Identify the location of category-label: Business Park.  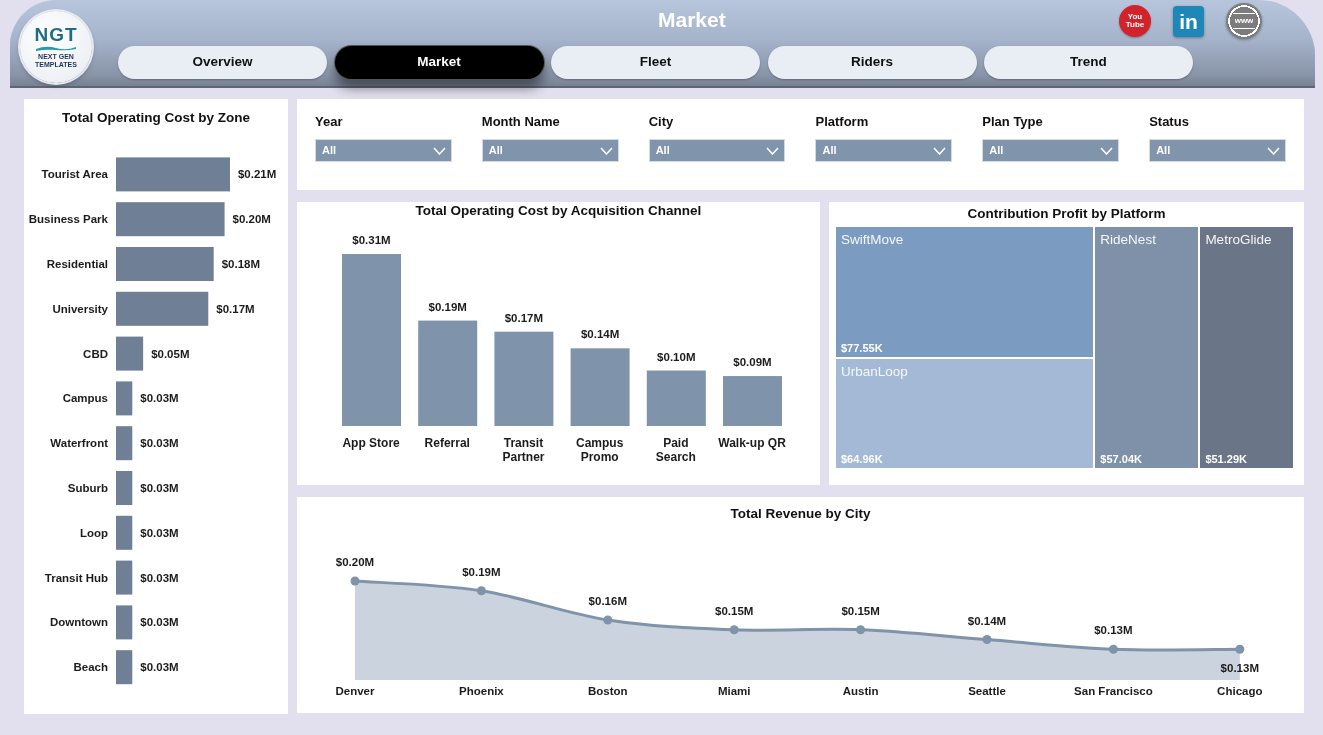
(68, 219).